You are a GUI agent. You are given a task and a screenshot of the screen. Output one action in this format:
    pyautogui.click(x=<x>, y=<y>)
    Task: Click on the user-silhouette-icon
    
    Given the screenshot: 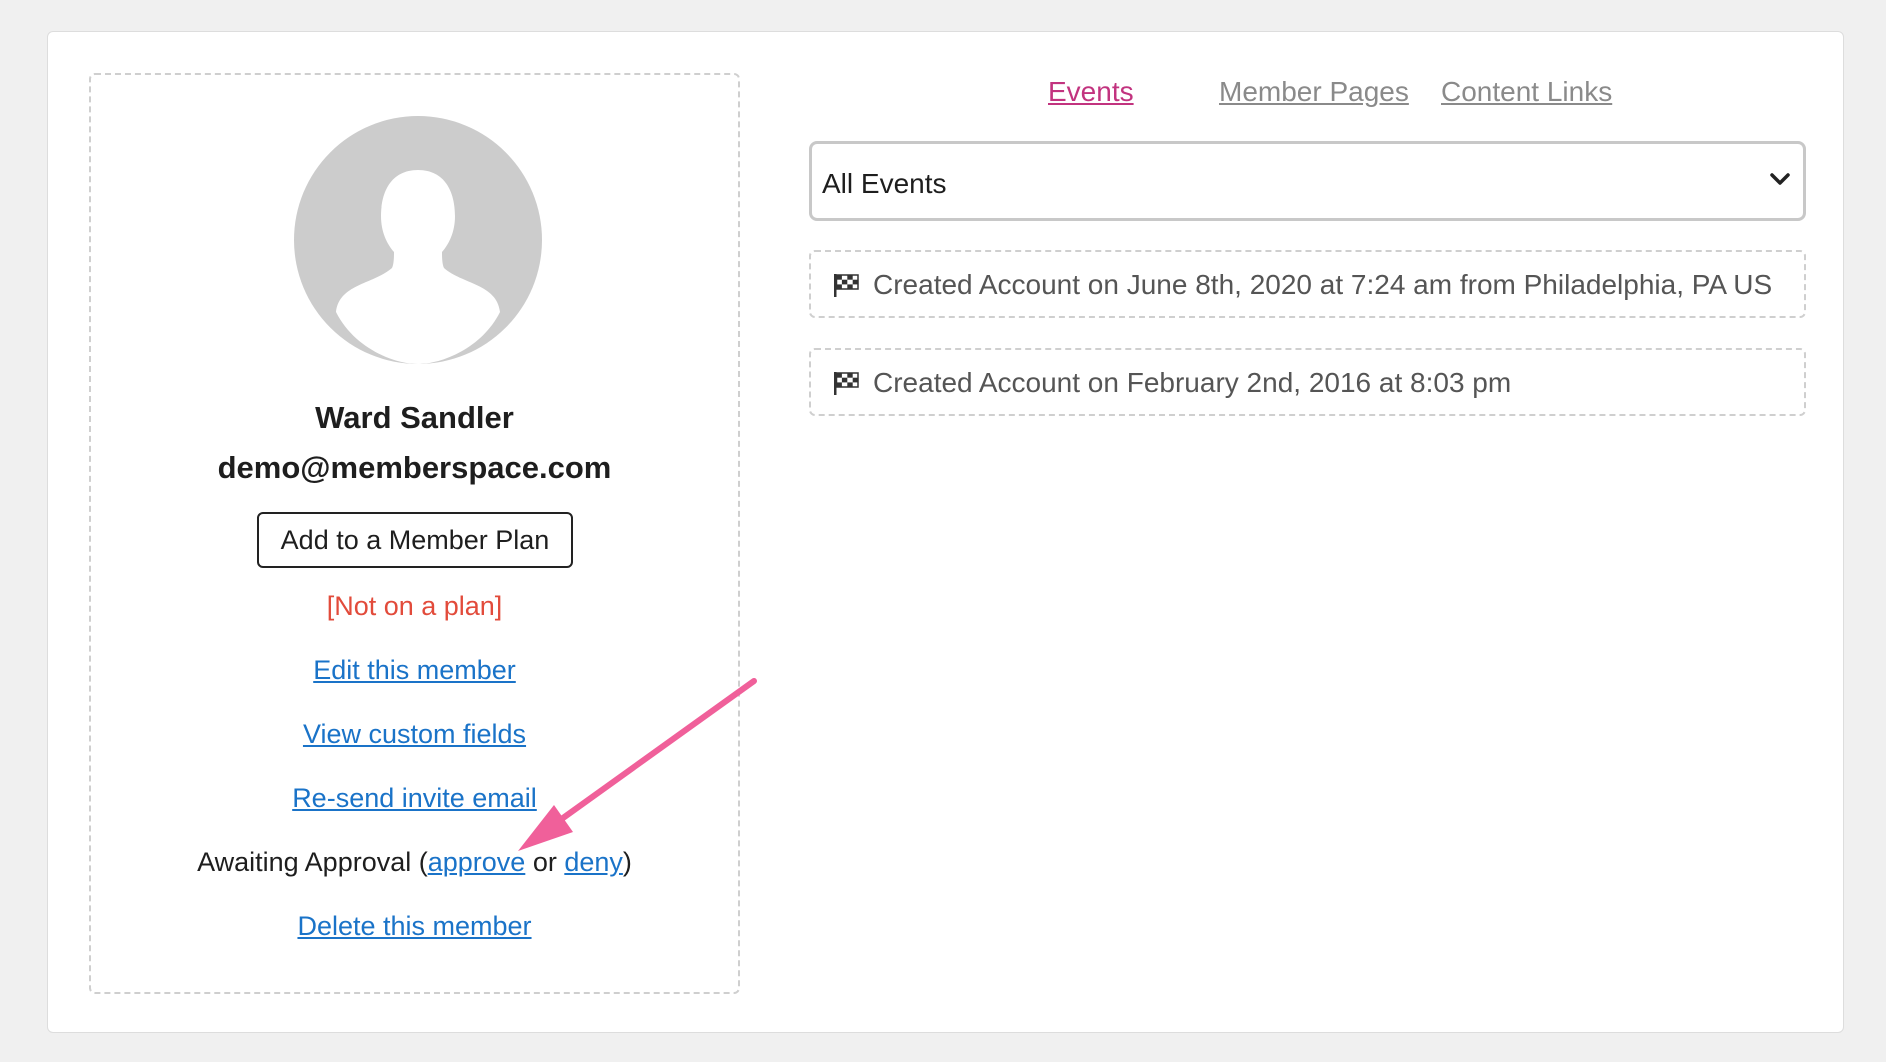 What is the action you would take?
    pyautogui.click(x=418, y=267)
    